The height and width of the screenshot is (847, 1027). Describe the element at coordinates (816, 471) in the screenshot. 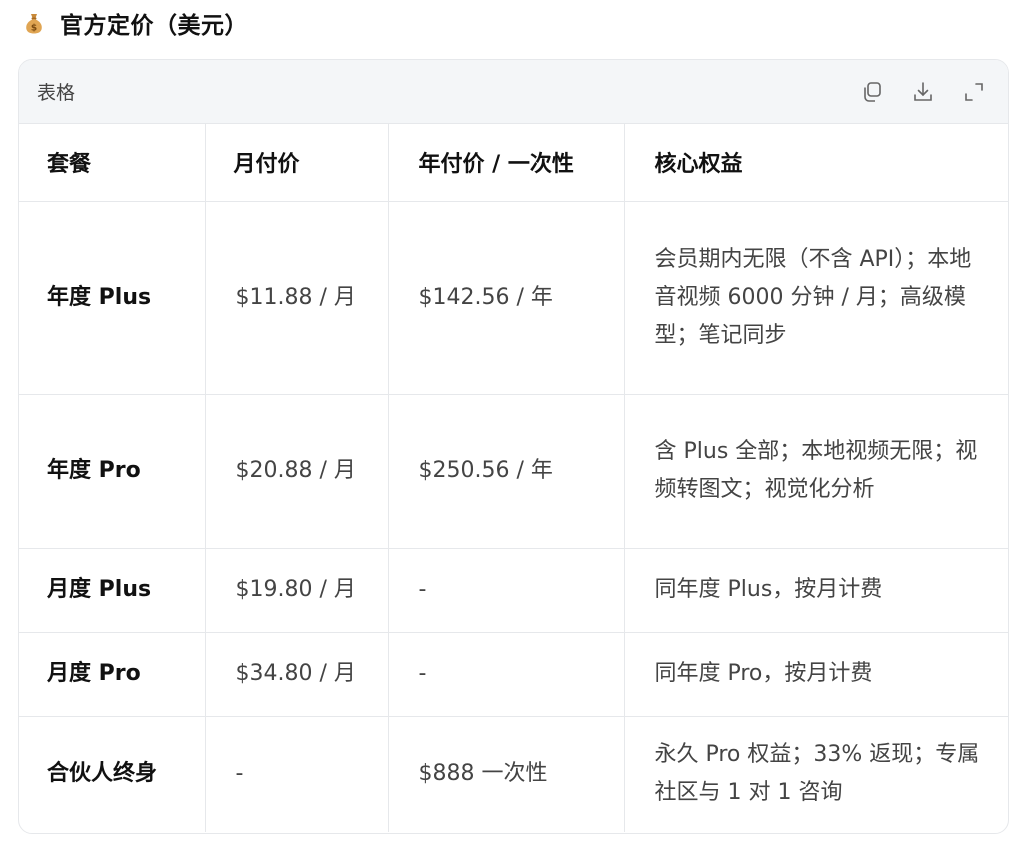

I see `benefits-cell: 含 Plus 全部；本地视频无限；视频转图文；视觉化分析` at that location.